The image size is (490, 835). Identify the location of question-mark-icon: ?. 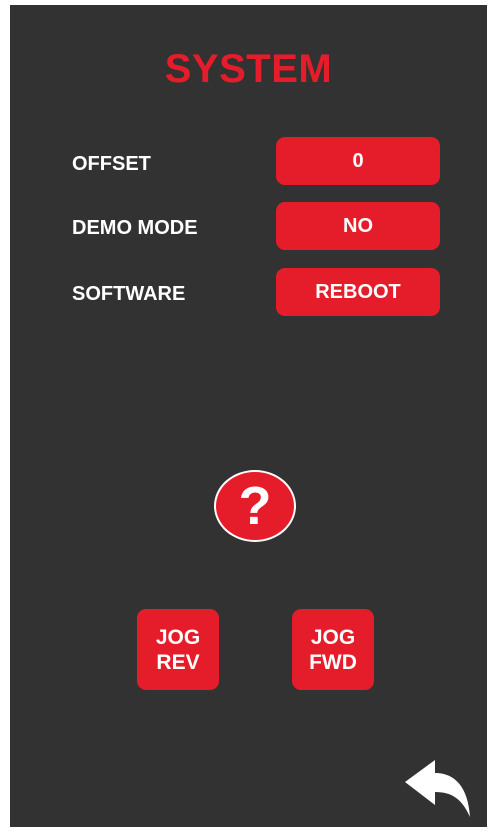
(255, 506).